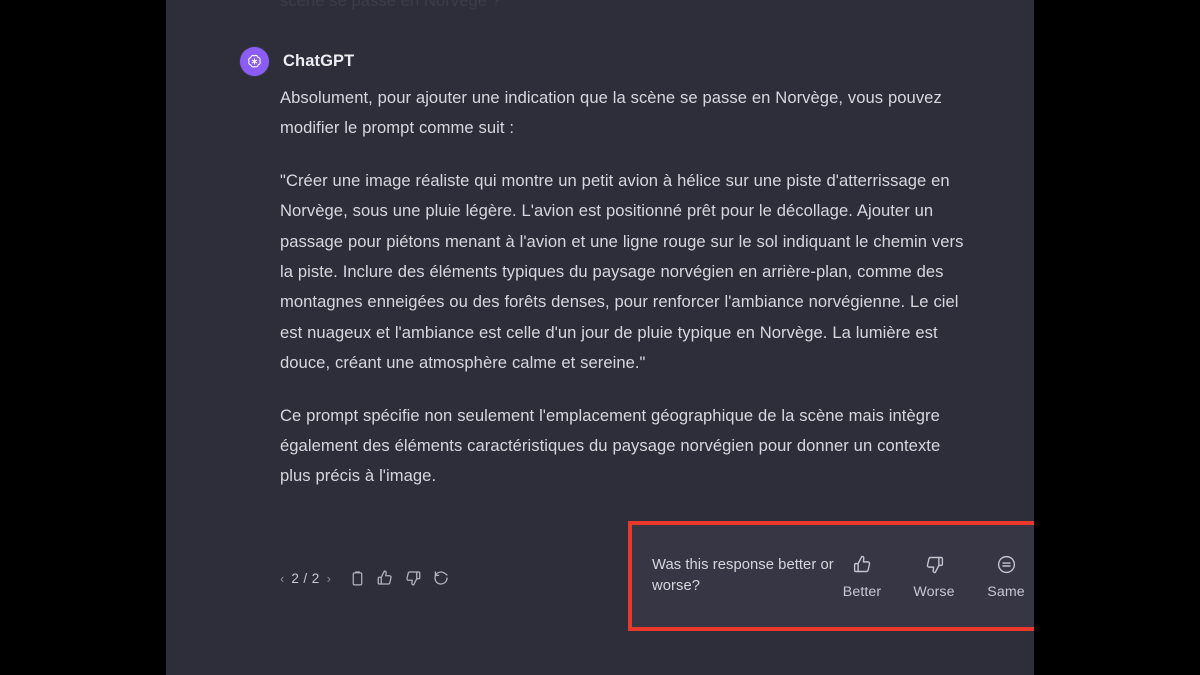 Image resolution: width=1200 pixels, height=675 pixels. I want to click on refresh-icon, so click(441, 578).